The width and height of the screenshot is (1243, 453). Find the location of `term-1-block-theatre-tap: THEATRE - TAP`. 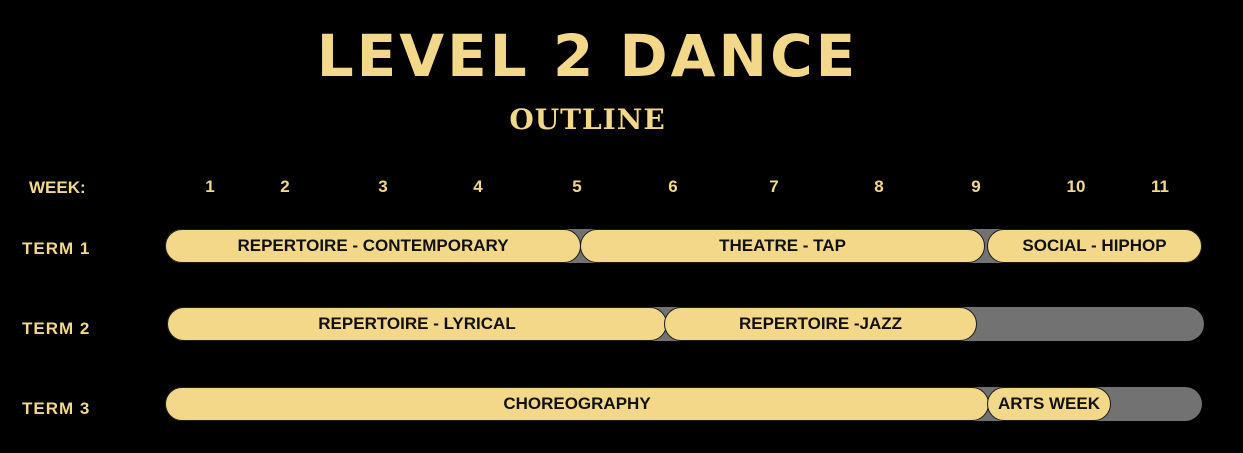

term-1-block-theatre-tap: THEATRE - TAP is located at coordinates (782, 246).